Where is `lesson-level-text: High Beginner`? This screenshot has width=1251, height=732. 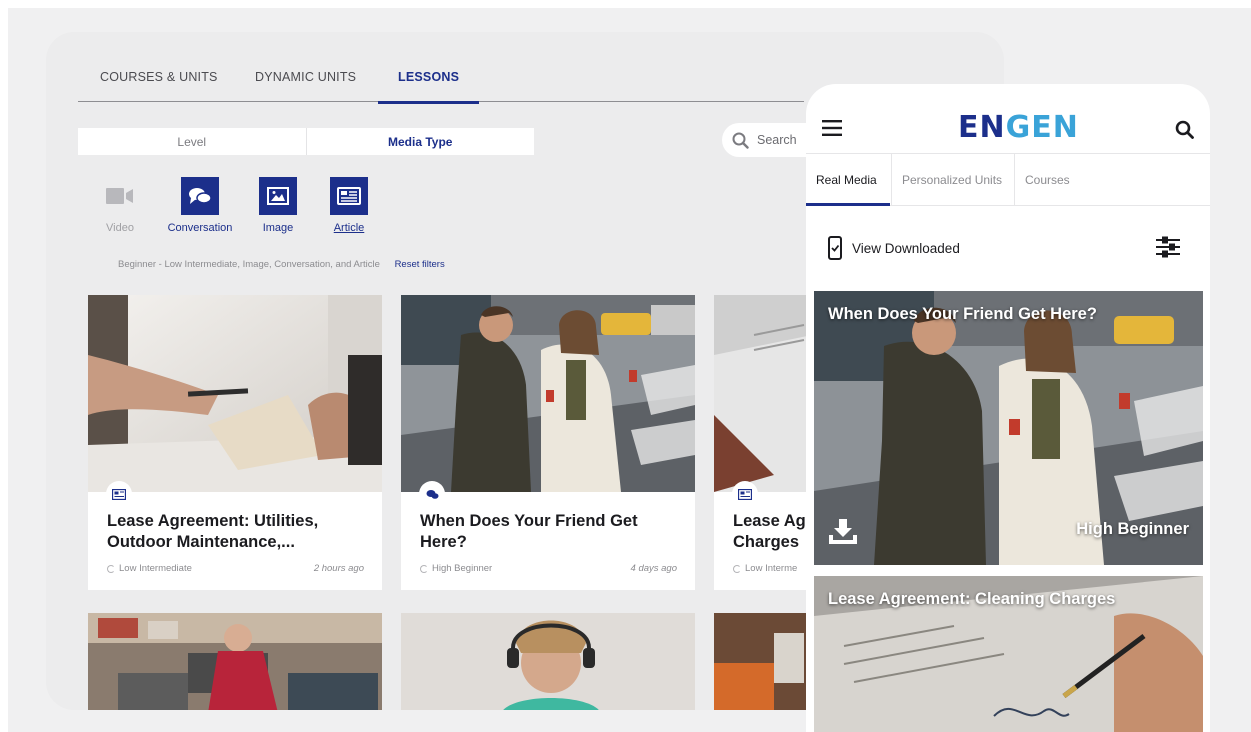 lesson-level-text: High Beginner is located at coordinates (462, 568).